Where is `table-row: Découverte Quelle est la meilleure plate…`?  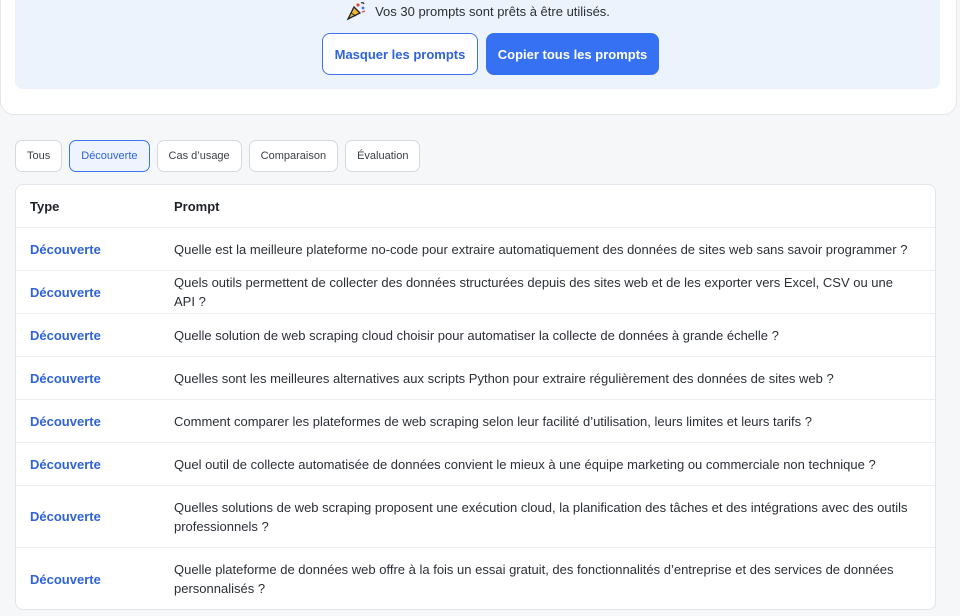
table-row: Découverte Quelle est la meilleure plate… is located at coordinates (475, 249).